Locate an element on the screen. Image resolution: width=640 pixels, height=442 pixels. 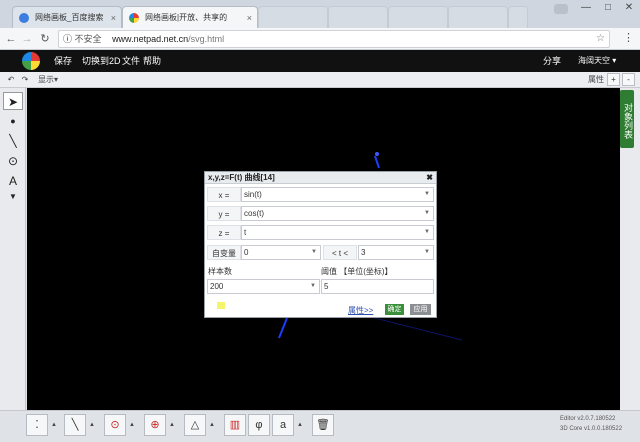
x-expression-select: sin(t) ▼ is located at coordinates (337, 194).